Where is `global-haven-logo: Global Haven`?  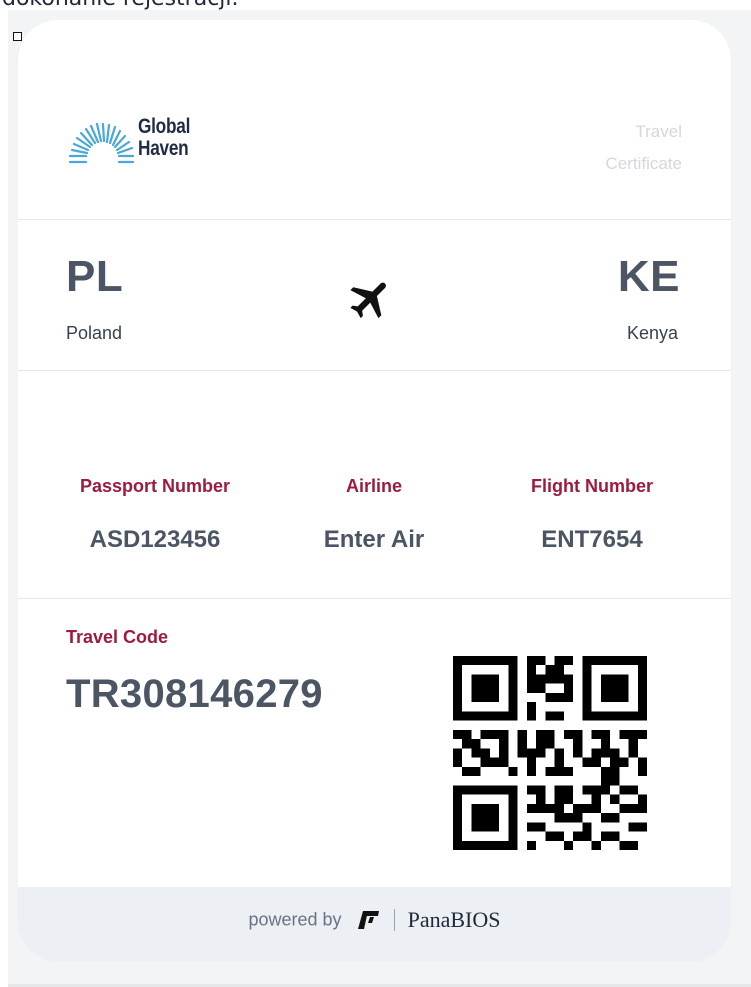 global-haven-logo: Global Haven is located at coordinates (146, 141).